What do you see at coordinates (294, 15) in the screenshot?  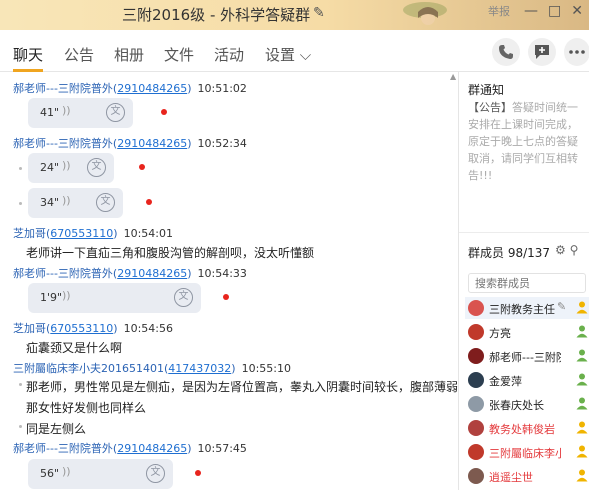 I see `title-bar: 三附2016级 - 外科学答疑群 ✎ 举报 — □ ✕` at bounding box center [294, 15].